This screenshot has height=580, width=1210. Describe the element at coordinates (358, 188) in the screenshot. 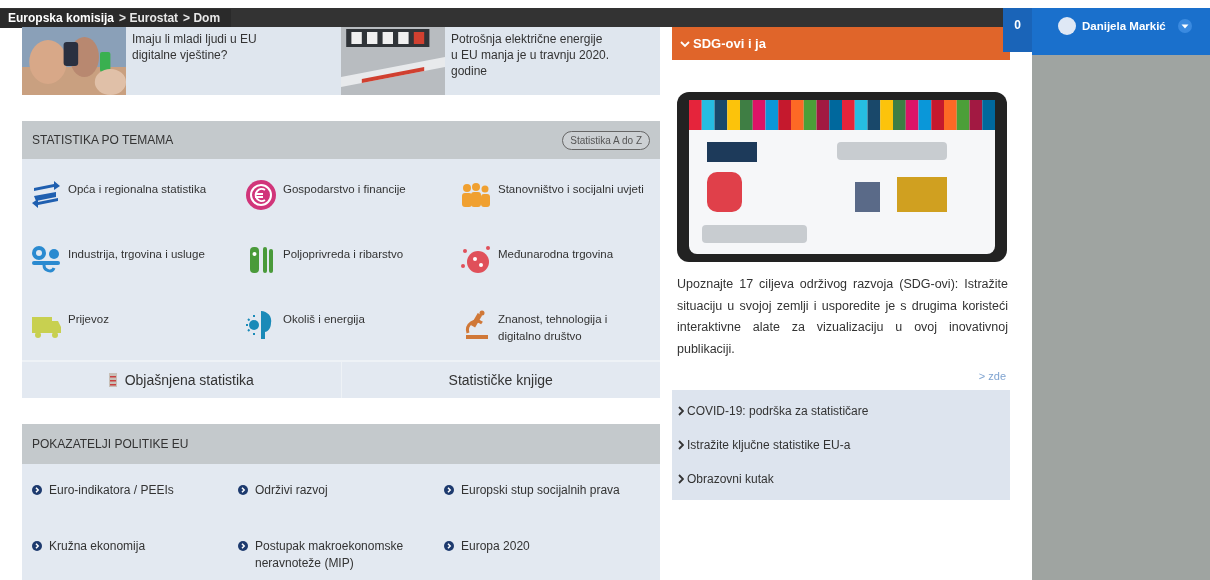

I see `topic-link: Gospodarstvo i financije` at that location.